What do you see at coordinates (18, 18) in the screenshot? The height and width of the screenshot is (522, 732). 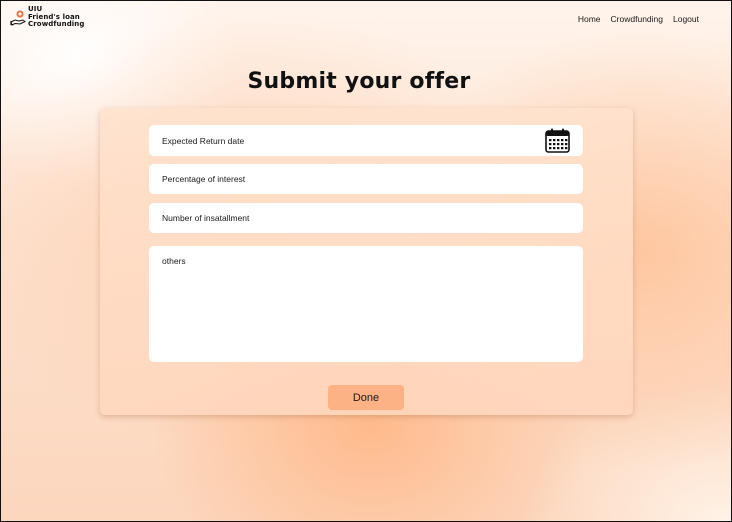 I see `hand-coin-icon` at bounding box center [18, 18].